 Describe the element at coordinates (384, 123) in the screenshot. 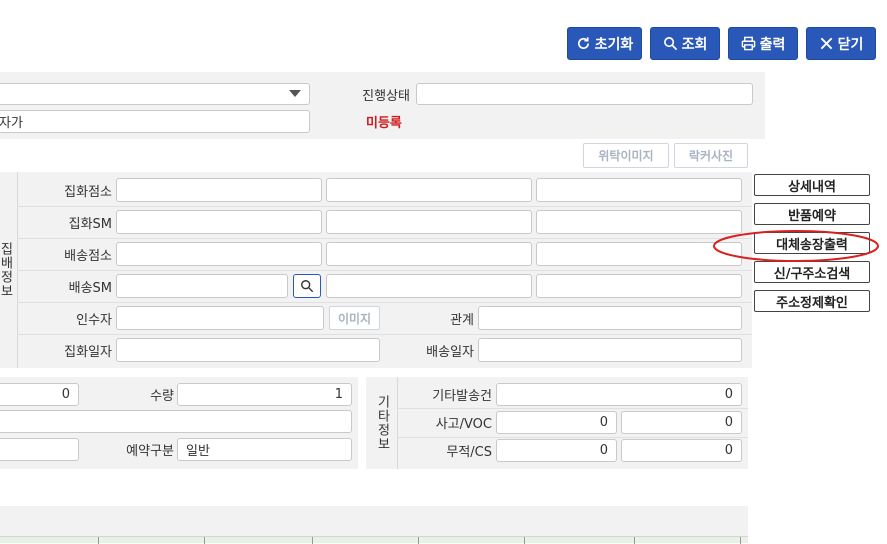

I see `unregistered-status: 미등록` at that location.